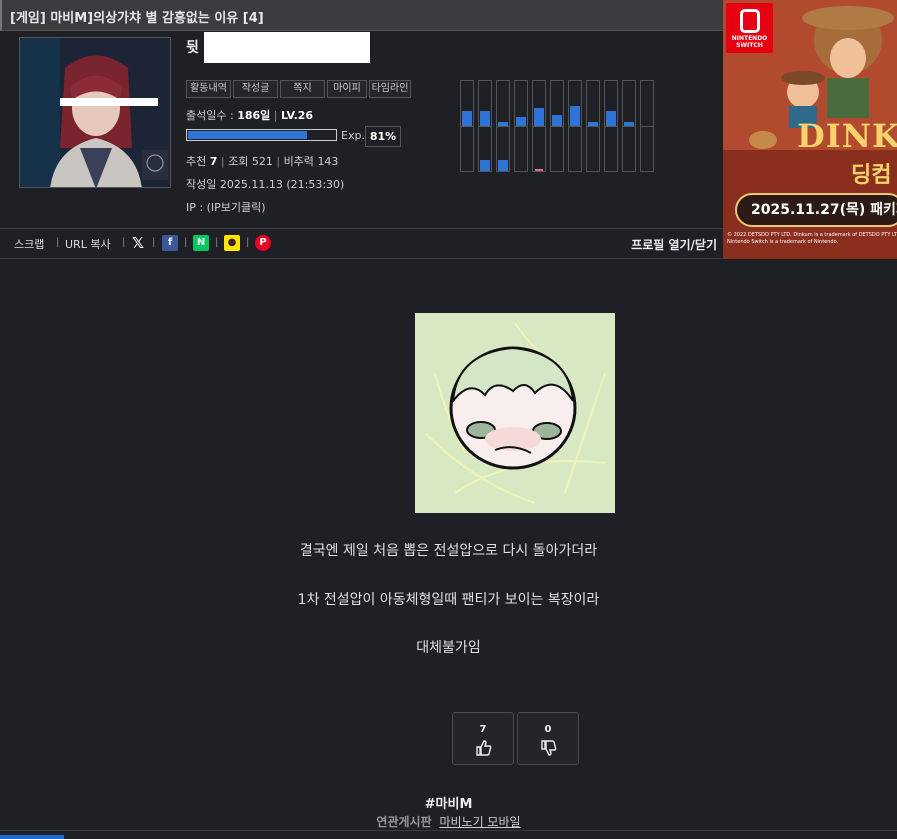 Image resolution: width=897 pixels, height=839 pixels. I want to click on kakao-share-icon: ●, so click(232, 243).